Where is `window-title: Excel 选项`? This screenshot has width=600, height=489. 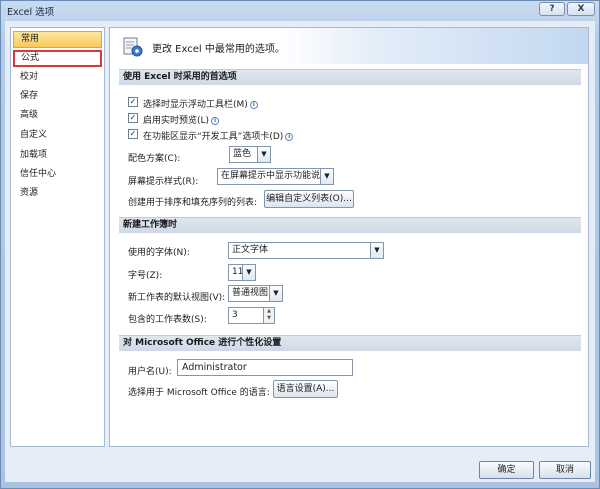
window-title: Excel 选项 is located at coordinates (31, 12).